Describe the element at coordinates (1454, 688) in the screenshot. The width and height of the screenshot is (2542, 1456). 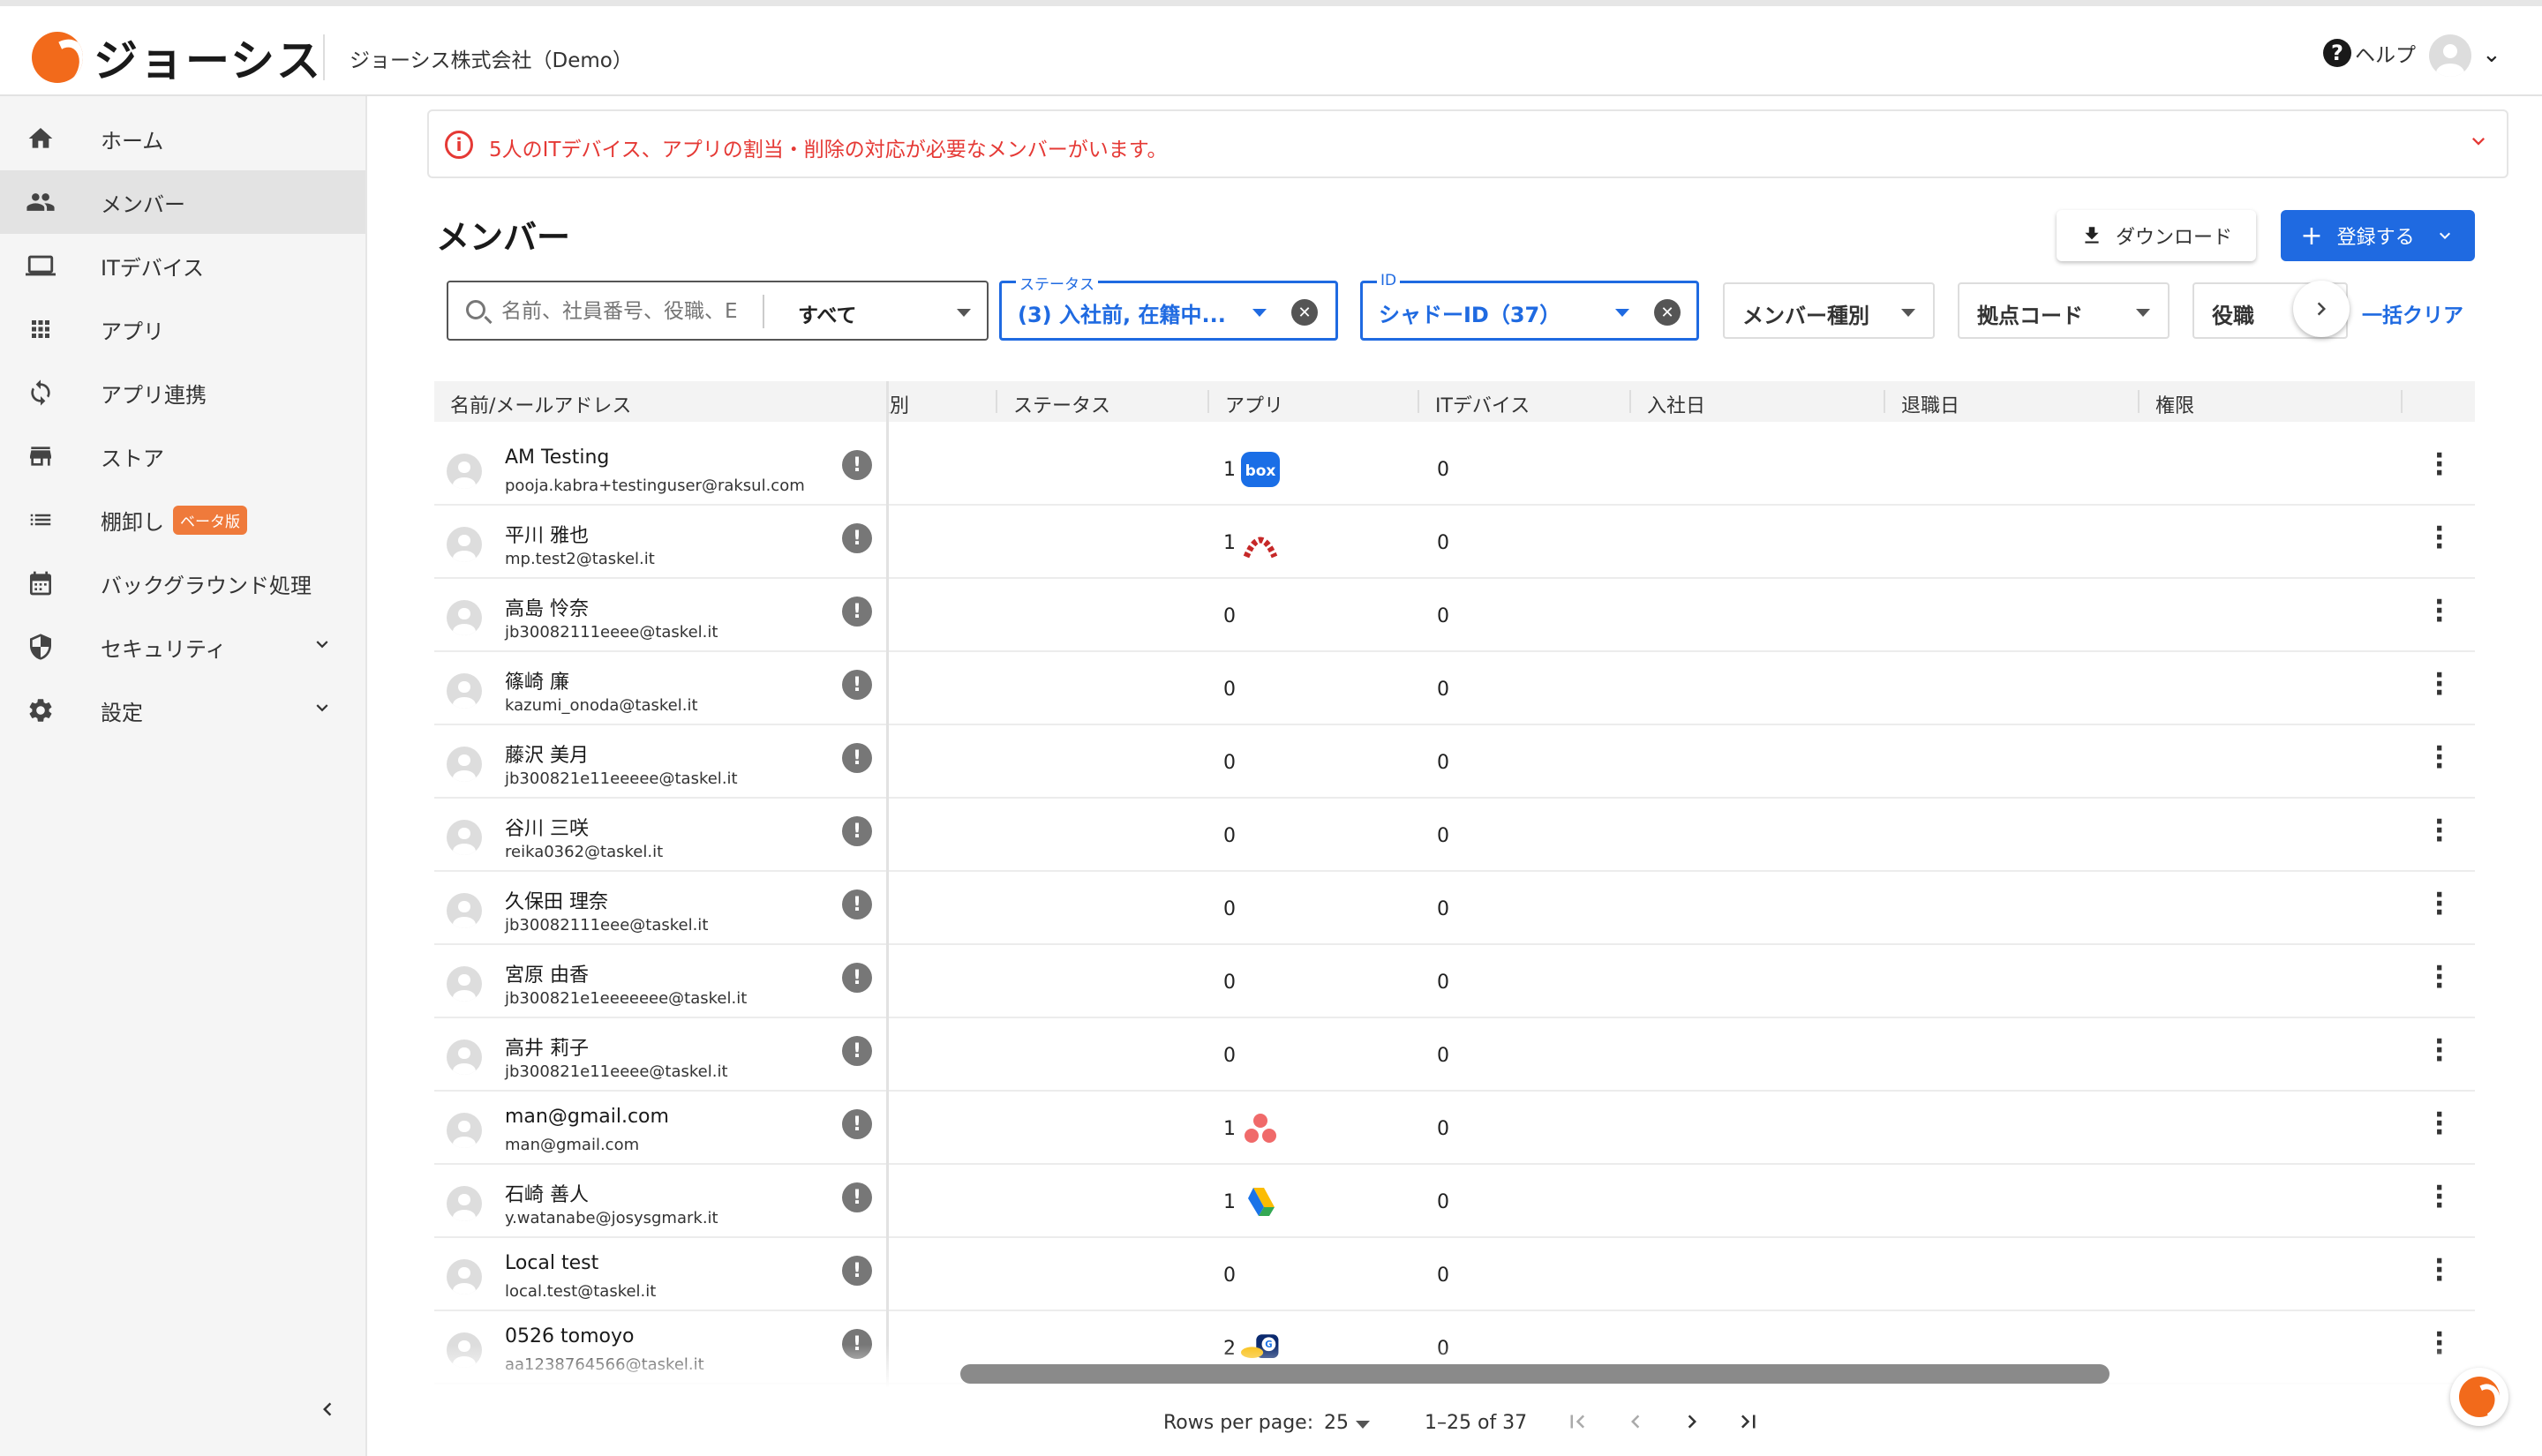
I see `table-row: 篠崎 廉 kazumi_onoda@taskel.it! 0 0 · · ·` at that location.